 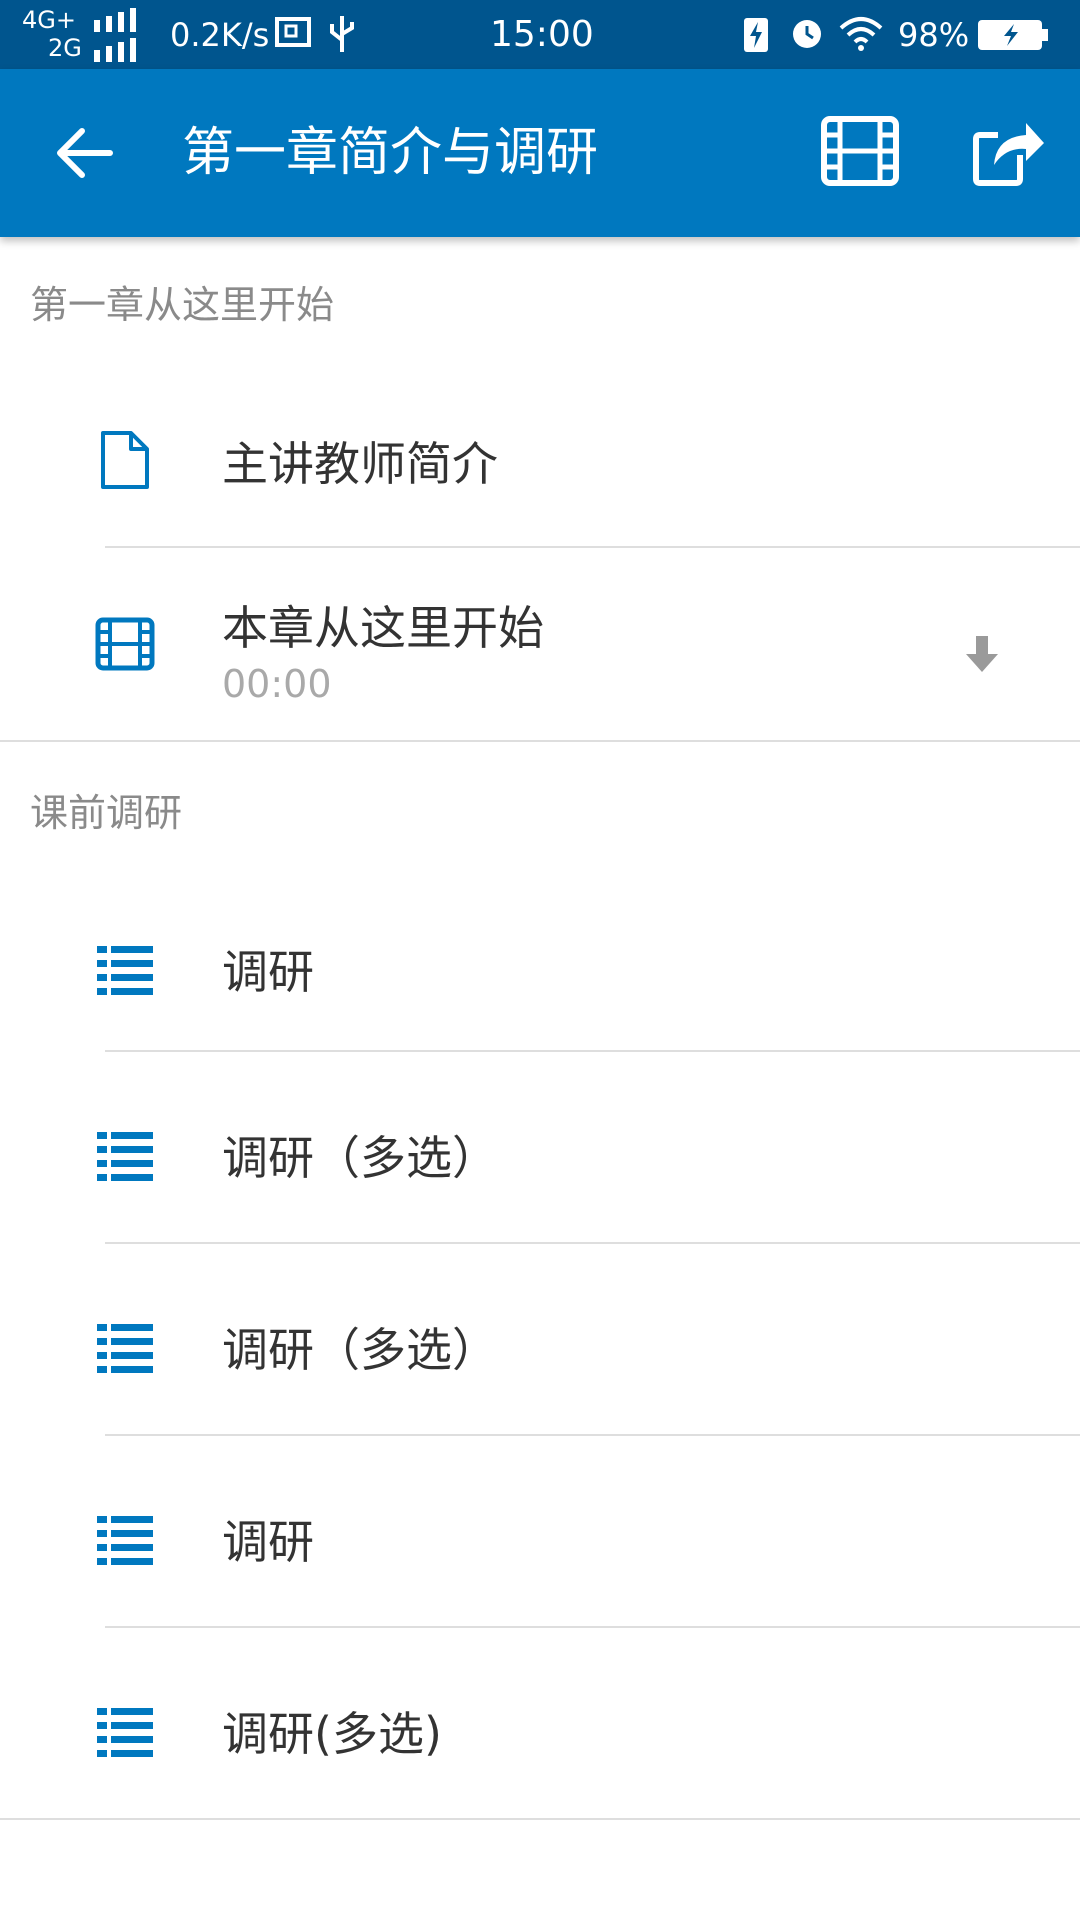 I want to click on item-label: 调研(多选), so click(x=332, y=1734).